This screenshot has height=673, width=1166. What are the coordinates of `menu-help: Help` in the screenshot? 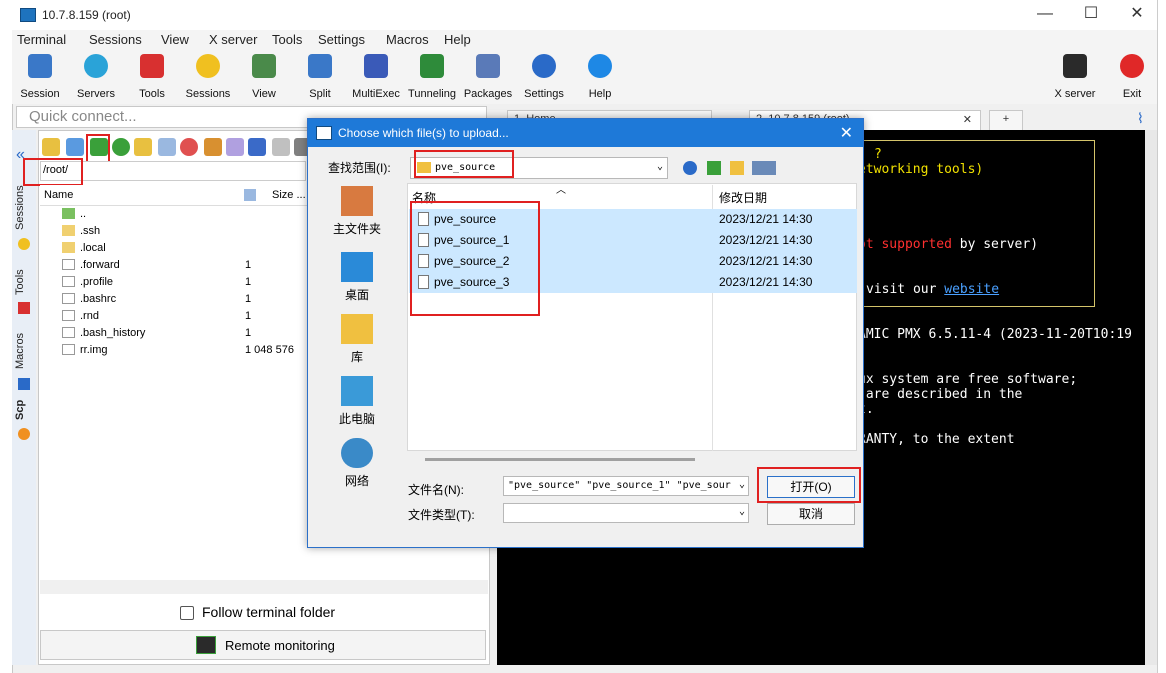 It's located at (457, 39).